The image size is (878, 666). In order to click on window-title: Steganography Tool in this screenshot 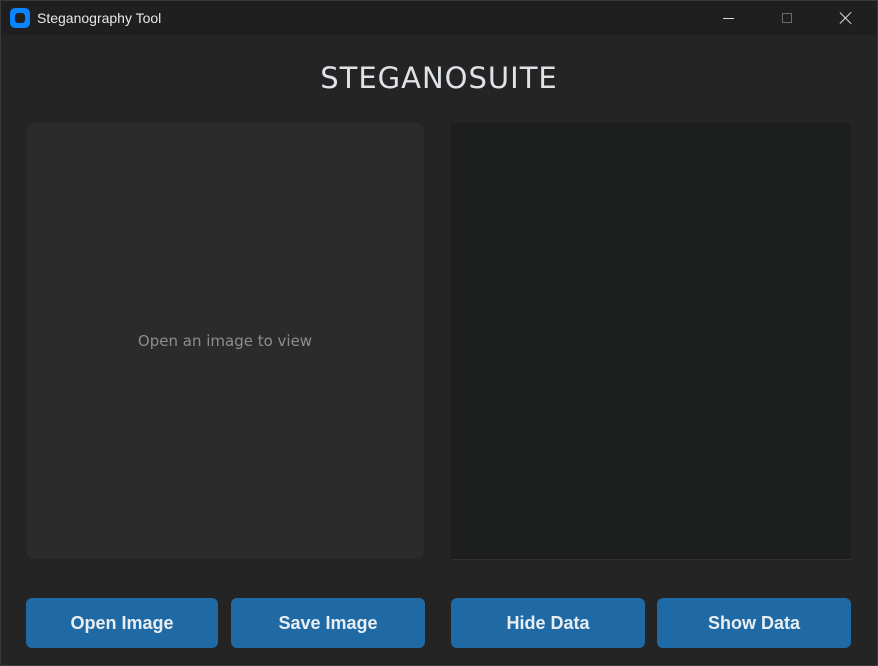, I will do `click(99, 18)`.